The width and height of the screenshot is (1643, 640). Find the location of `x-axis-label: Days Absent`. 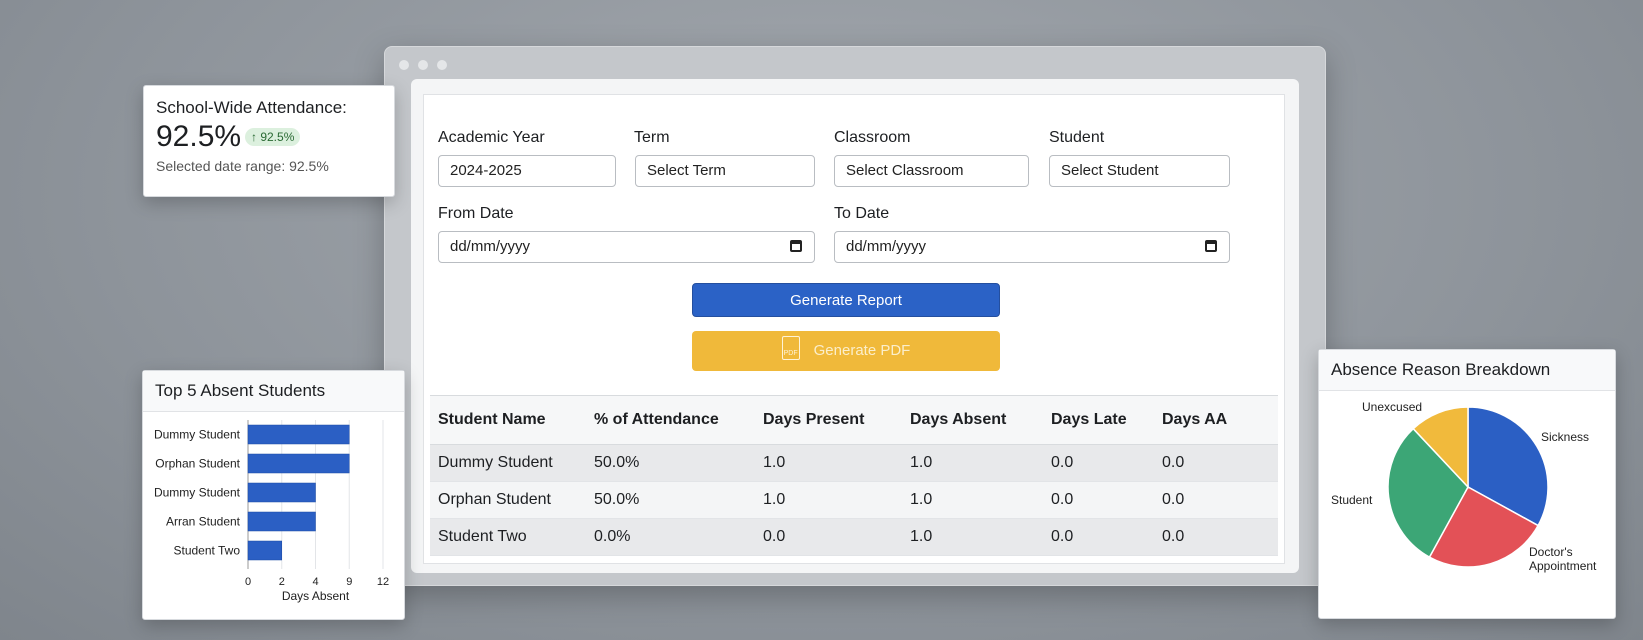

x-axis-label: Days Absent is located at coordinates (316, 596).